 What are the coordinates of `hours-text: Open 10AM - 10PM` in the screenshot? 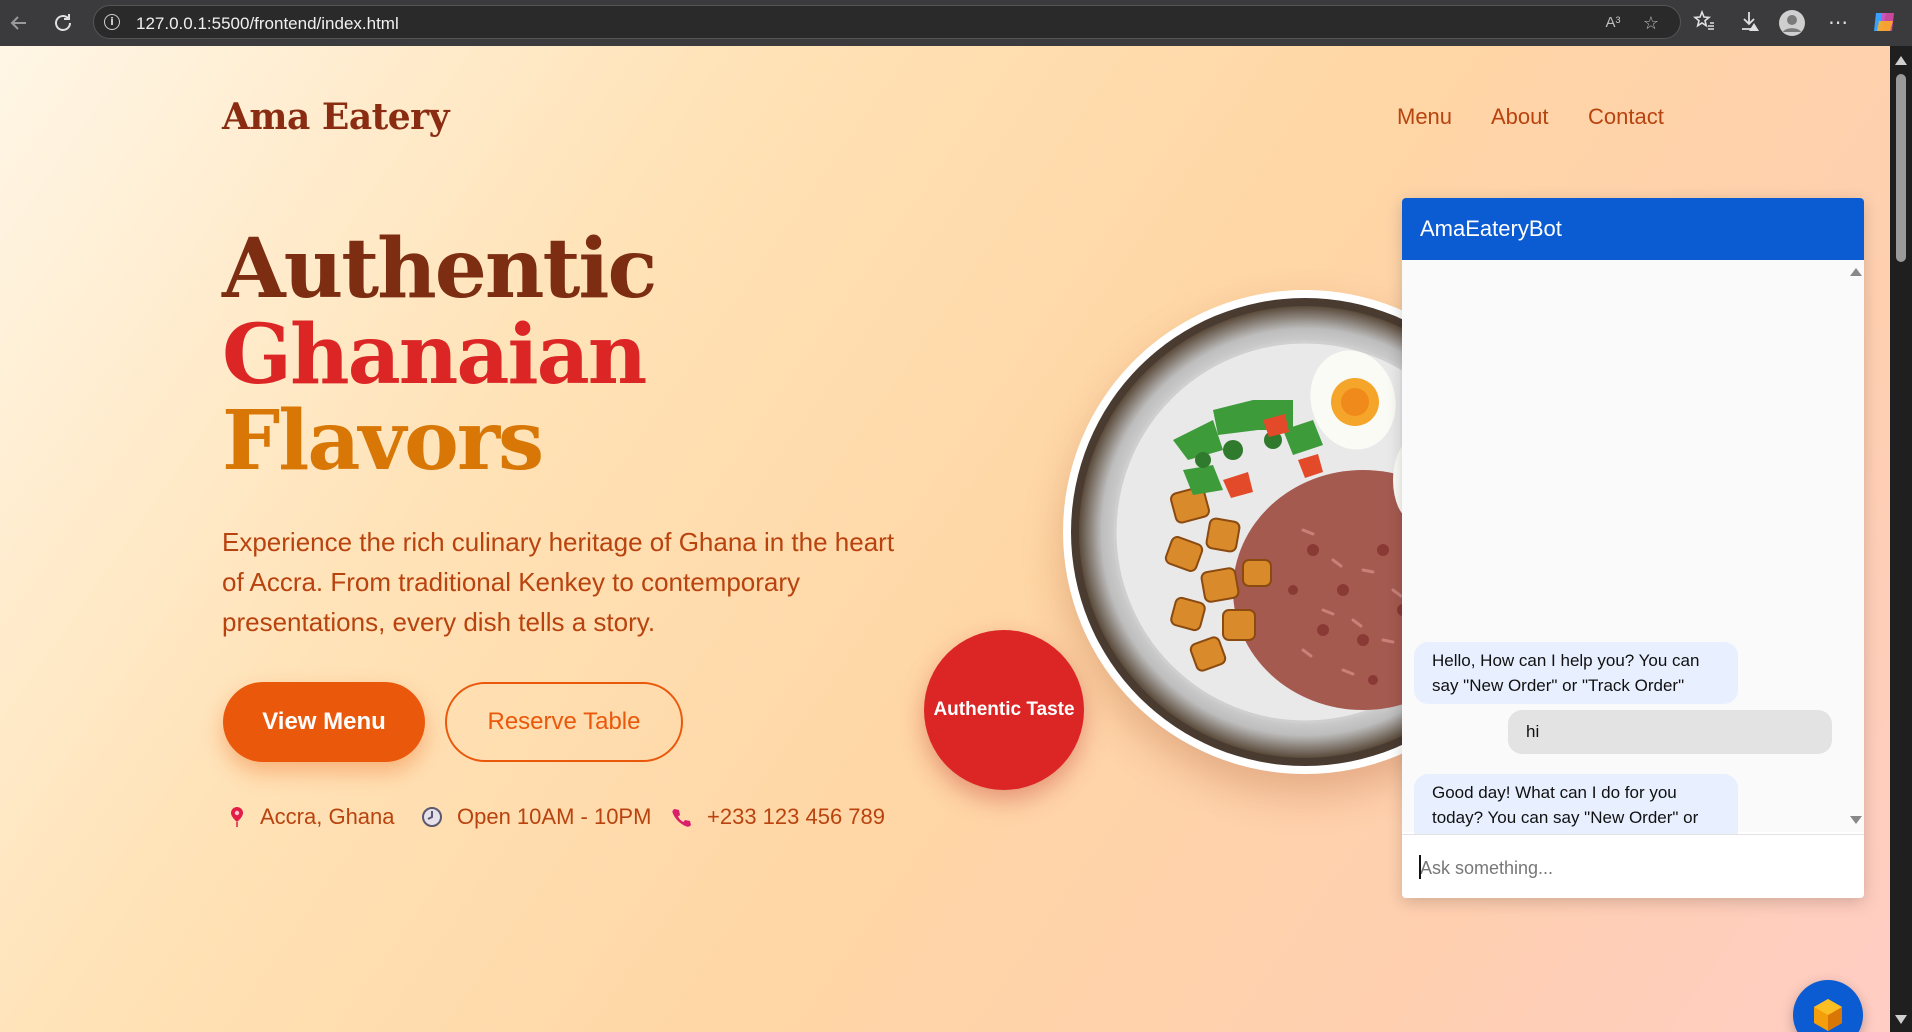 It's located at (554, 816).